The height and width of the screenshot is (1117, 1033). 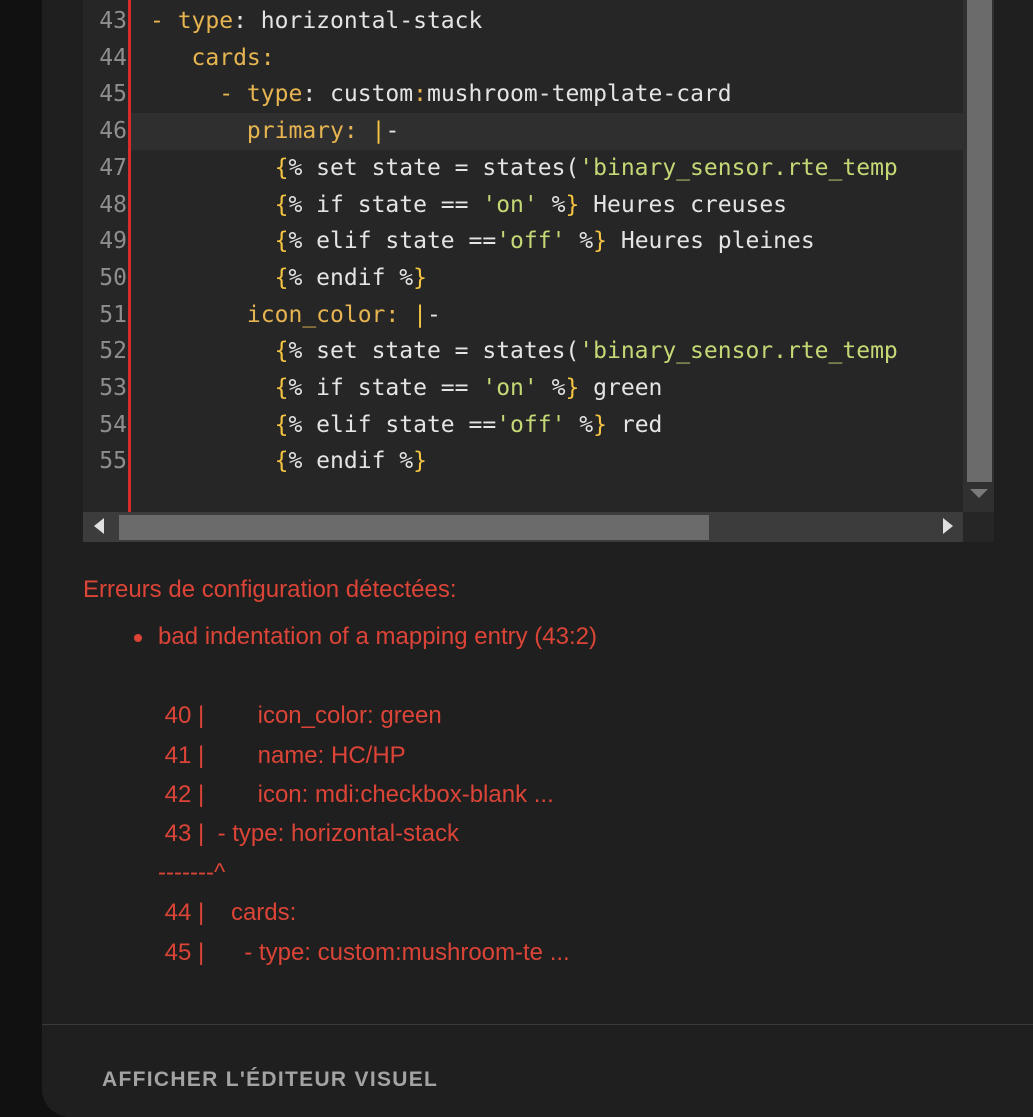 What do you see at coordinates (282, 755) in the screenshot?
I see `error-snippet-line: 41 | name: HC/HP` at bounding box center [282, 755].